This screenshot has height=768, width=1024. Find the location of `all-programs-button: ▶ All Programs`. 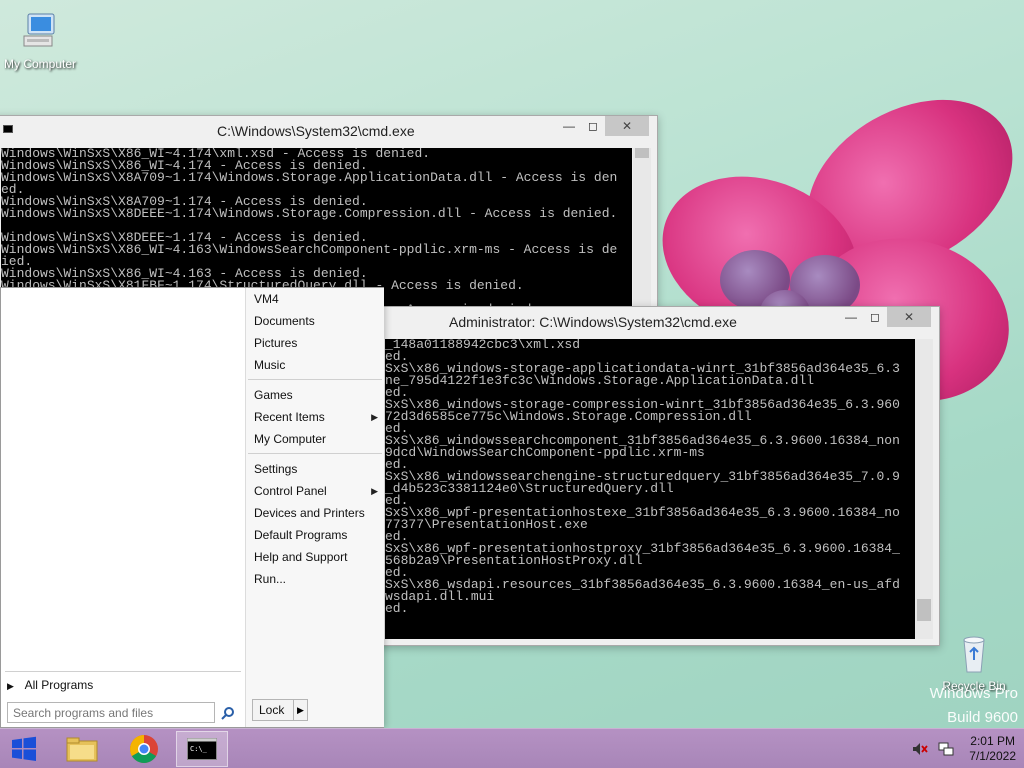

all-programs-button: ▶ All Programs is located at coordinates (50, 685).